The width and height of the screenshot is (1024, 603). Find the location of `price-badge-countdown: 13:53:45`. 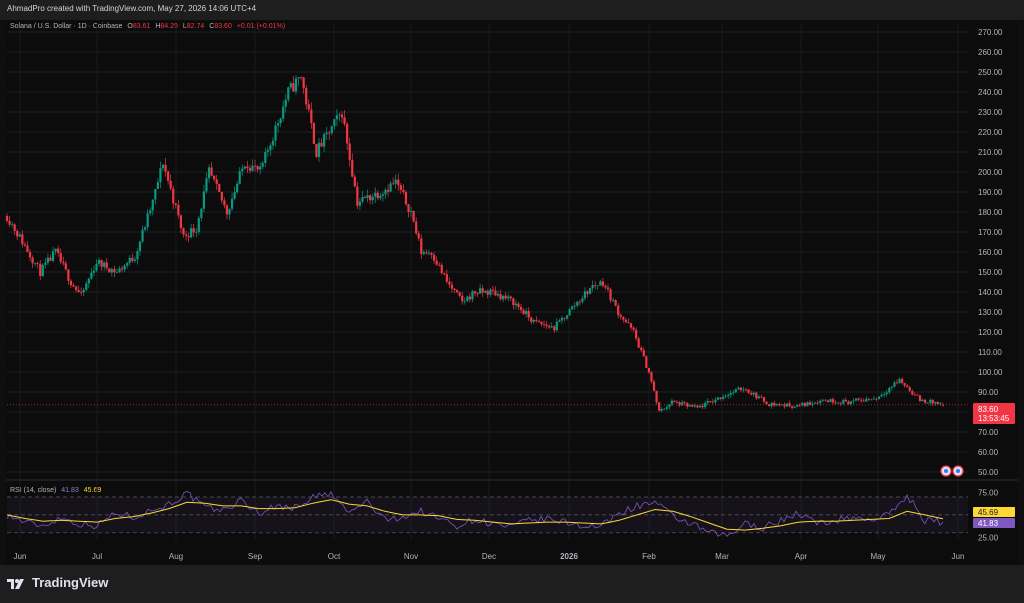

price-badge-countdown: 13:53:45 is located at coordinates (994, 418).